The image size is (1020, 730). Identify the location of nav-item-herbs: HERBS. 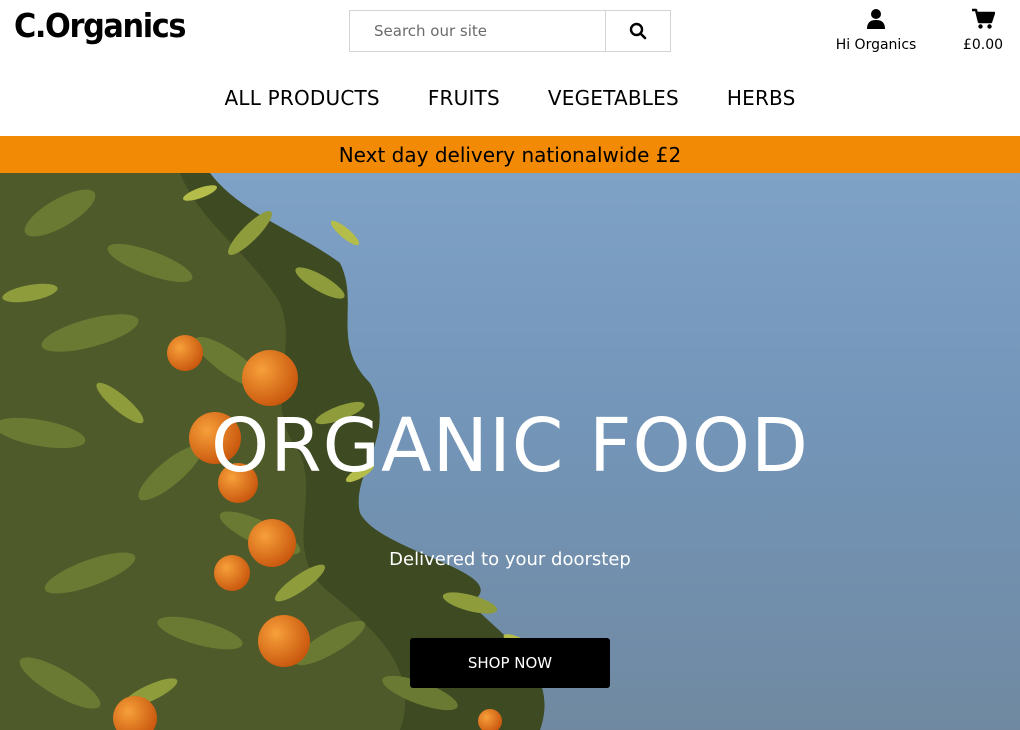
(761, 101).